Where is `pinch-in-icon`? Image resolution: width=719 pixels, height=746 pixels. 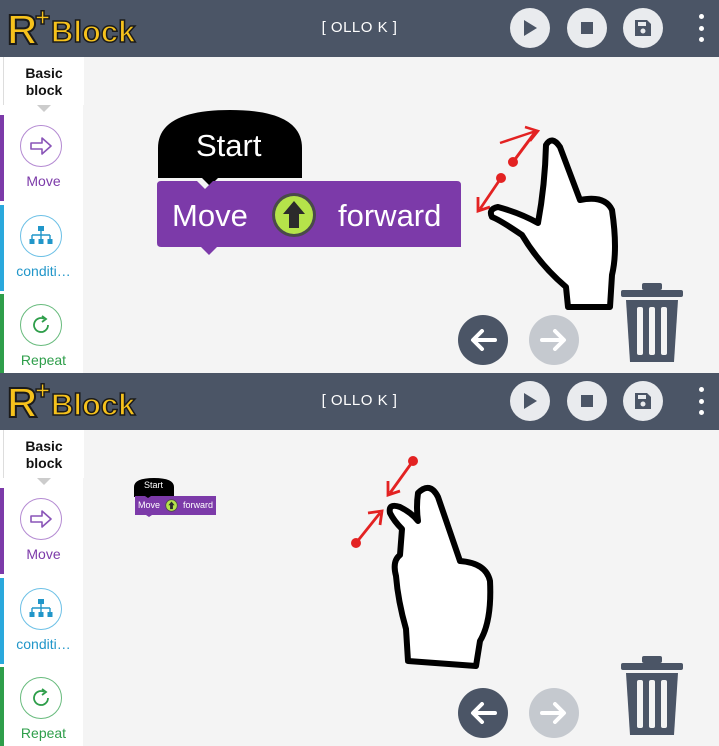 pinch-in-icon is located at coordinates (422, 562).